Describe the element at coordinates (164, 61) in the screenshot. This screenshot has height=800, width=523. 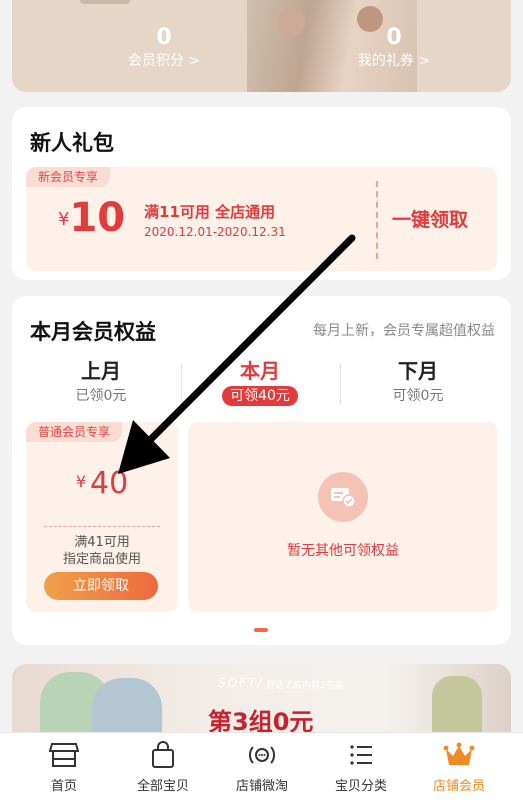
I see `points-link: 会员积分 >` at that location.